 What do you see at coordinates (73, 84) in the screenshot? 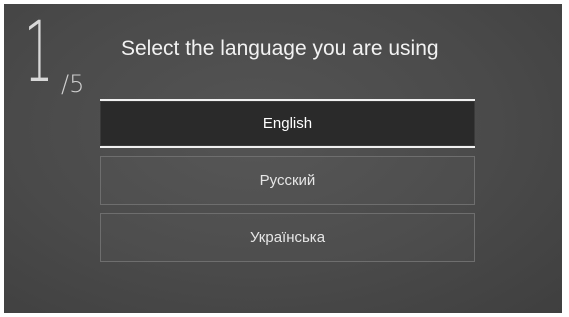
I see `step-total-count: /5` at bounding box center [73, 84].